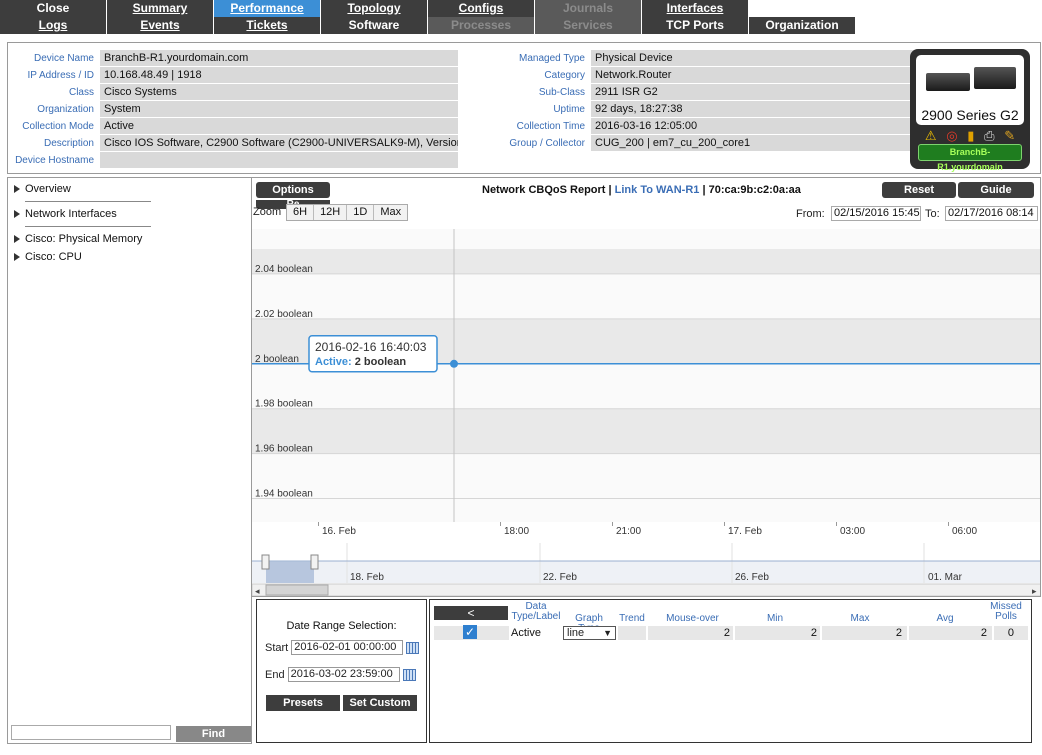 The height and width of the screenshot is (755, 1042). I want to click on sidebar-item-cpu: Cisco: CPU, so click(48, 257).